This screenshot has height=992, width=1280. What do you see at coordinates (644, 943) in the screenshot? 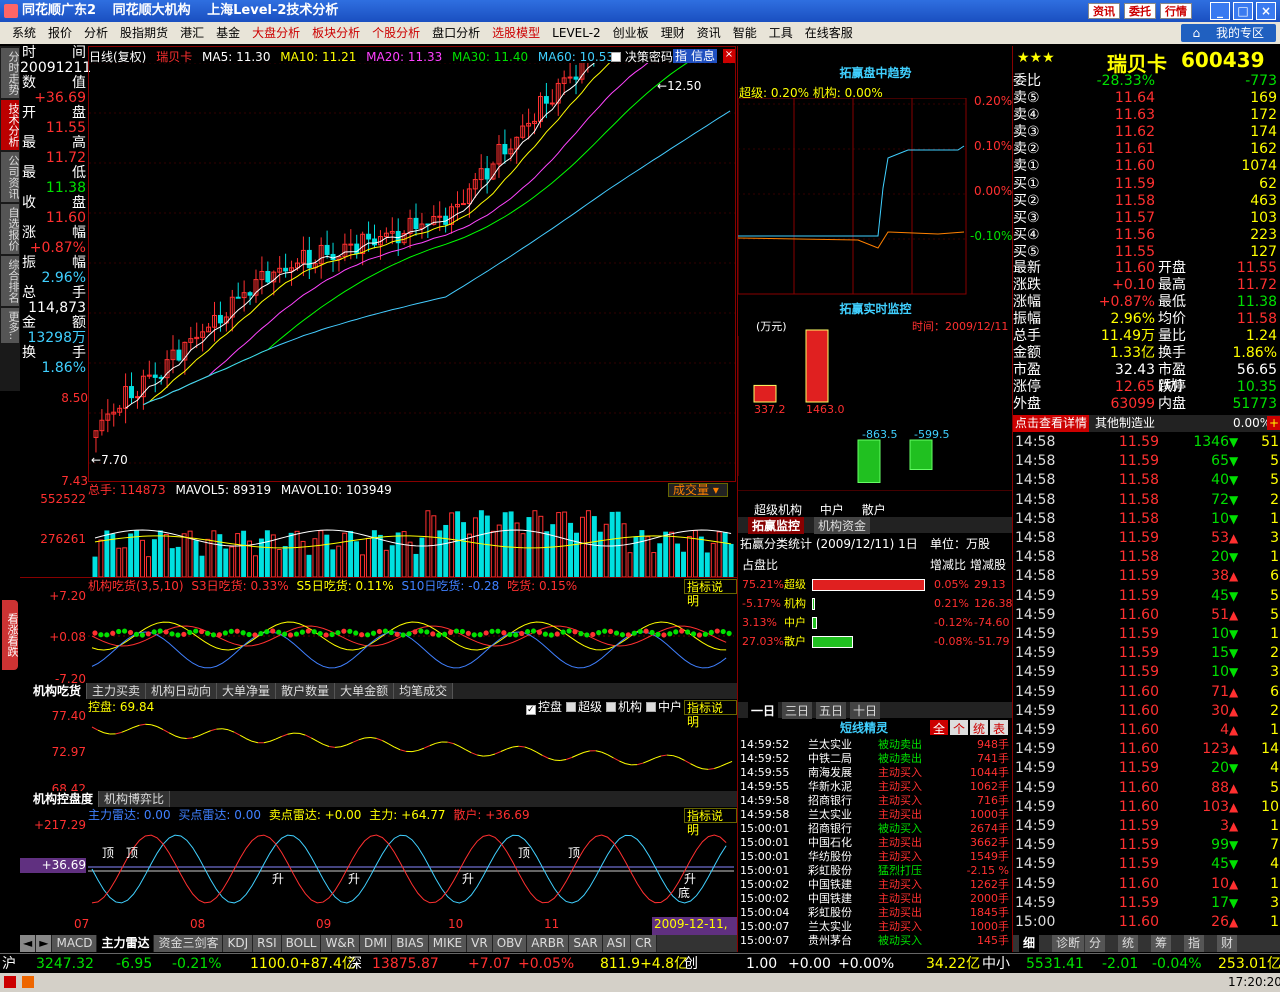
I see `indicator-tab: CR` at bounding box center [644, 943].